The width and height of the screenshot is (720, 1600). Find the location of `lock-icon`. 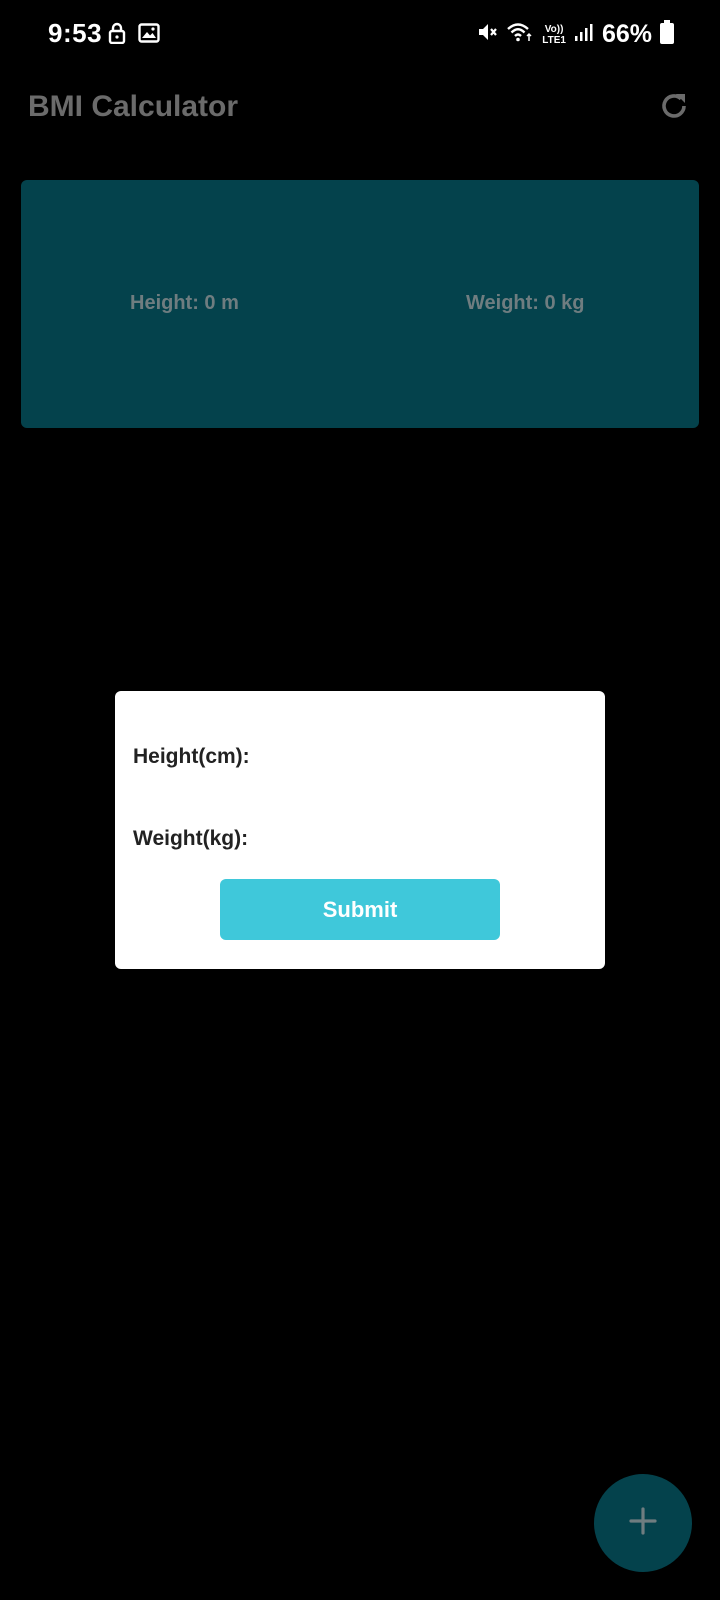

lock-icon is located at coordinates (117, 35).